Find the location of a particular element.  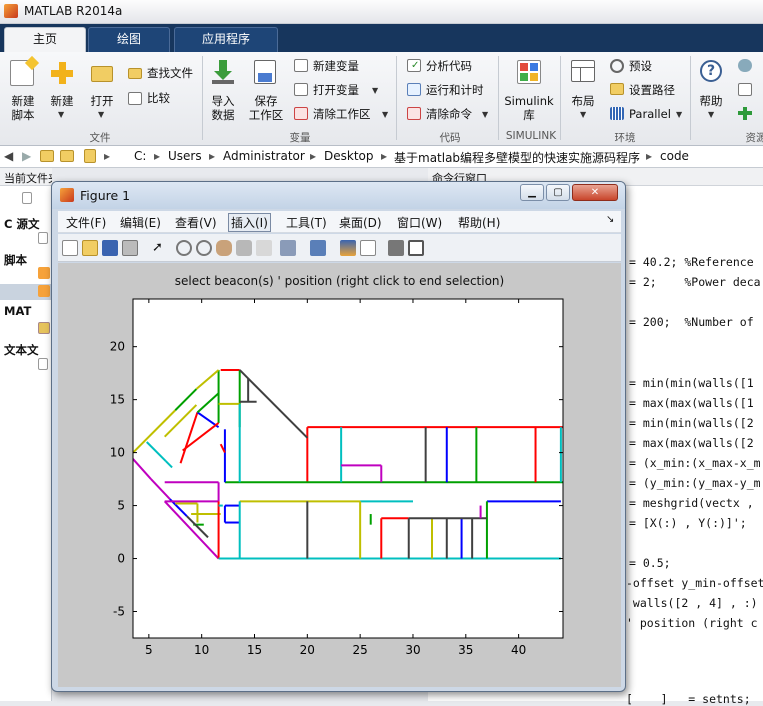

open-variable-dropdown-icon: ▼ is located at coordinates (375, 90).